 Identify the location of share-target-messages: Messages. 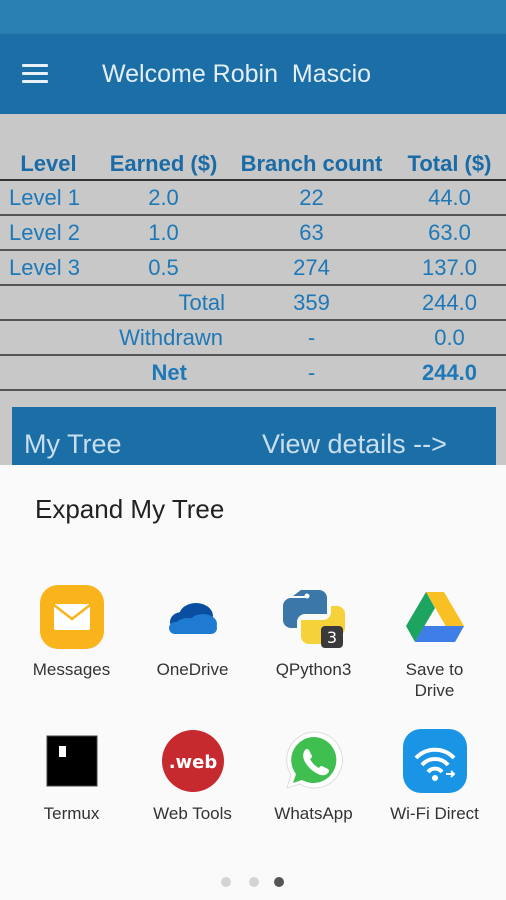
(71, 631).